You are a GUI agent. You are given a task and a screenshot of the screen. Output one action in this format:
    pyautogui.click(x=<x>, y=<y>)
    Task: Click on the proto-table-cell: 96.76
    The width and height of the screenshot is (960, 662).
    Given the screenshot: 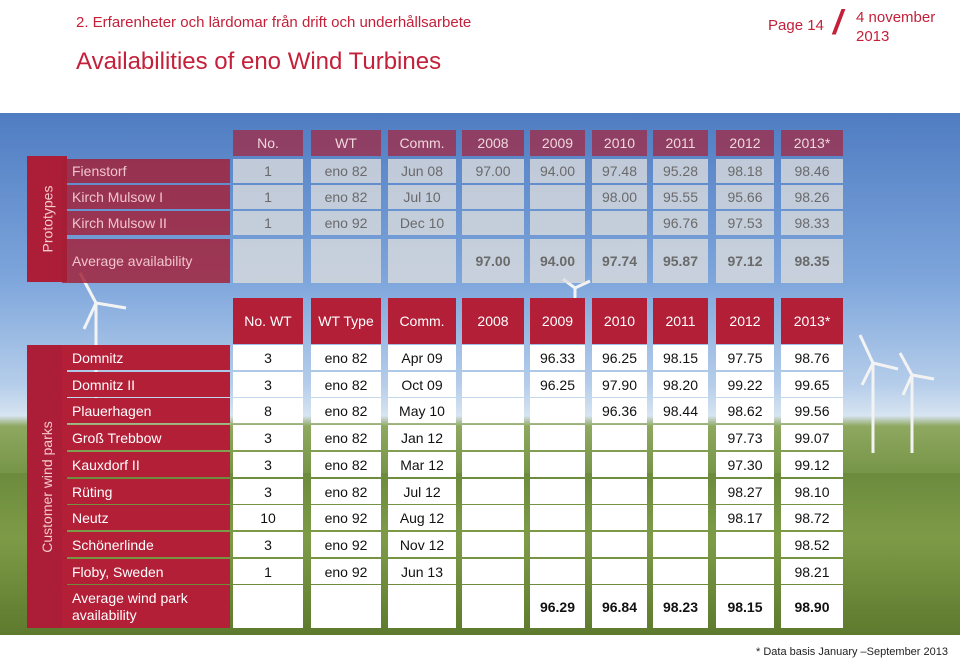 What is the action you would take?
    pyautogui.click(x=680, y=223)
    